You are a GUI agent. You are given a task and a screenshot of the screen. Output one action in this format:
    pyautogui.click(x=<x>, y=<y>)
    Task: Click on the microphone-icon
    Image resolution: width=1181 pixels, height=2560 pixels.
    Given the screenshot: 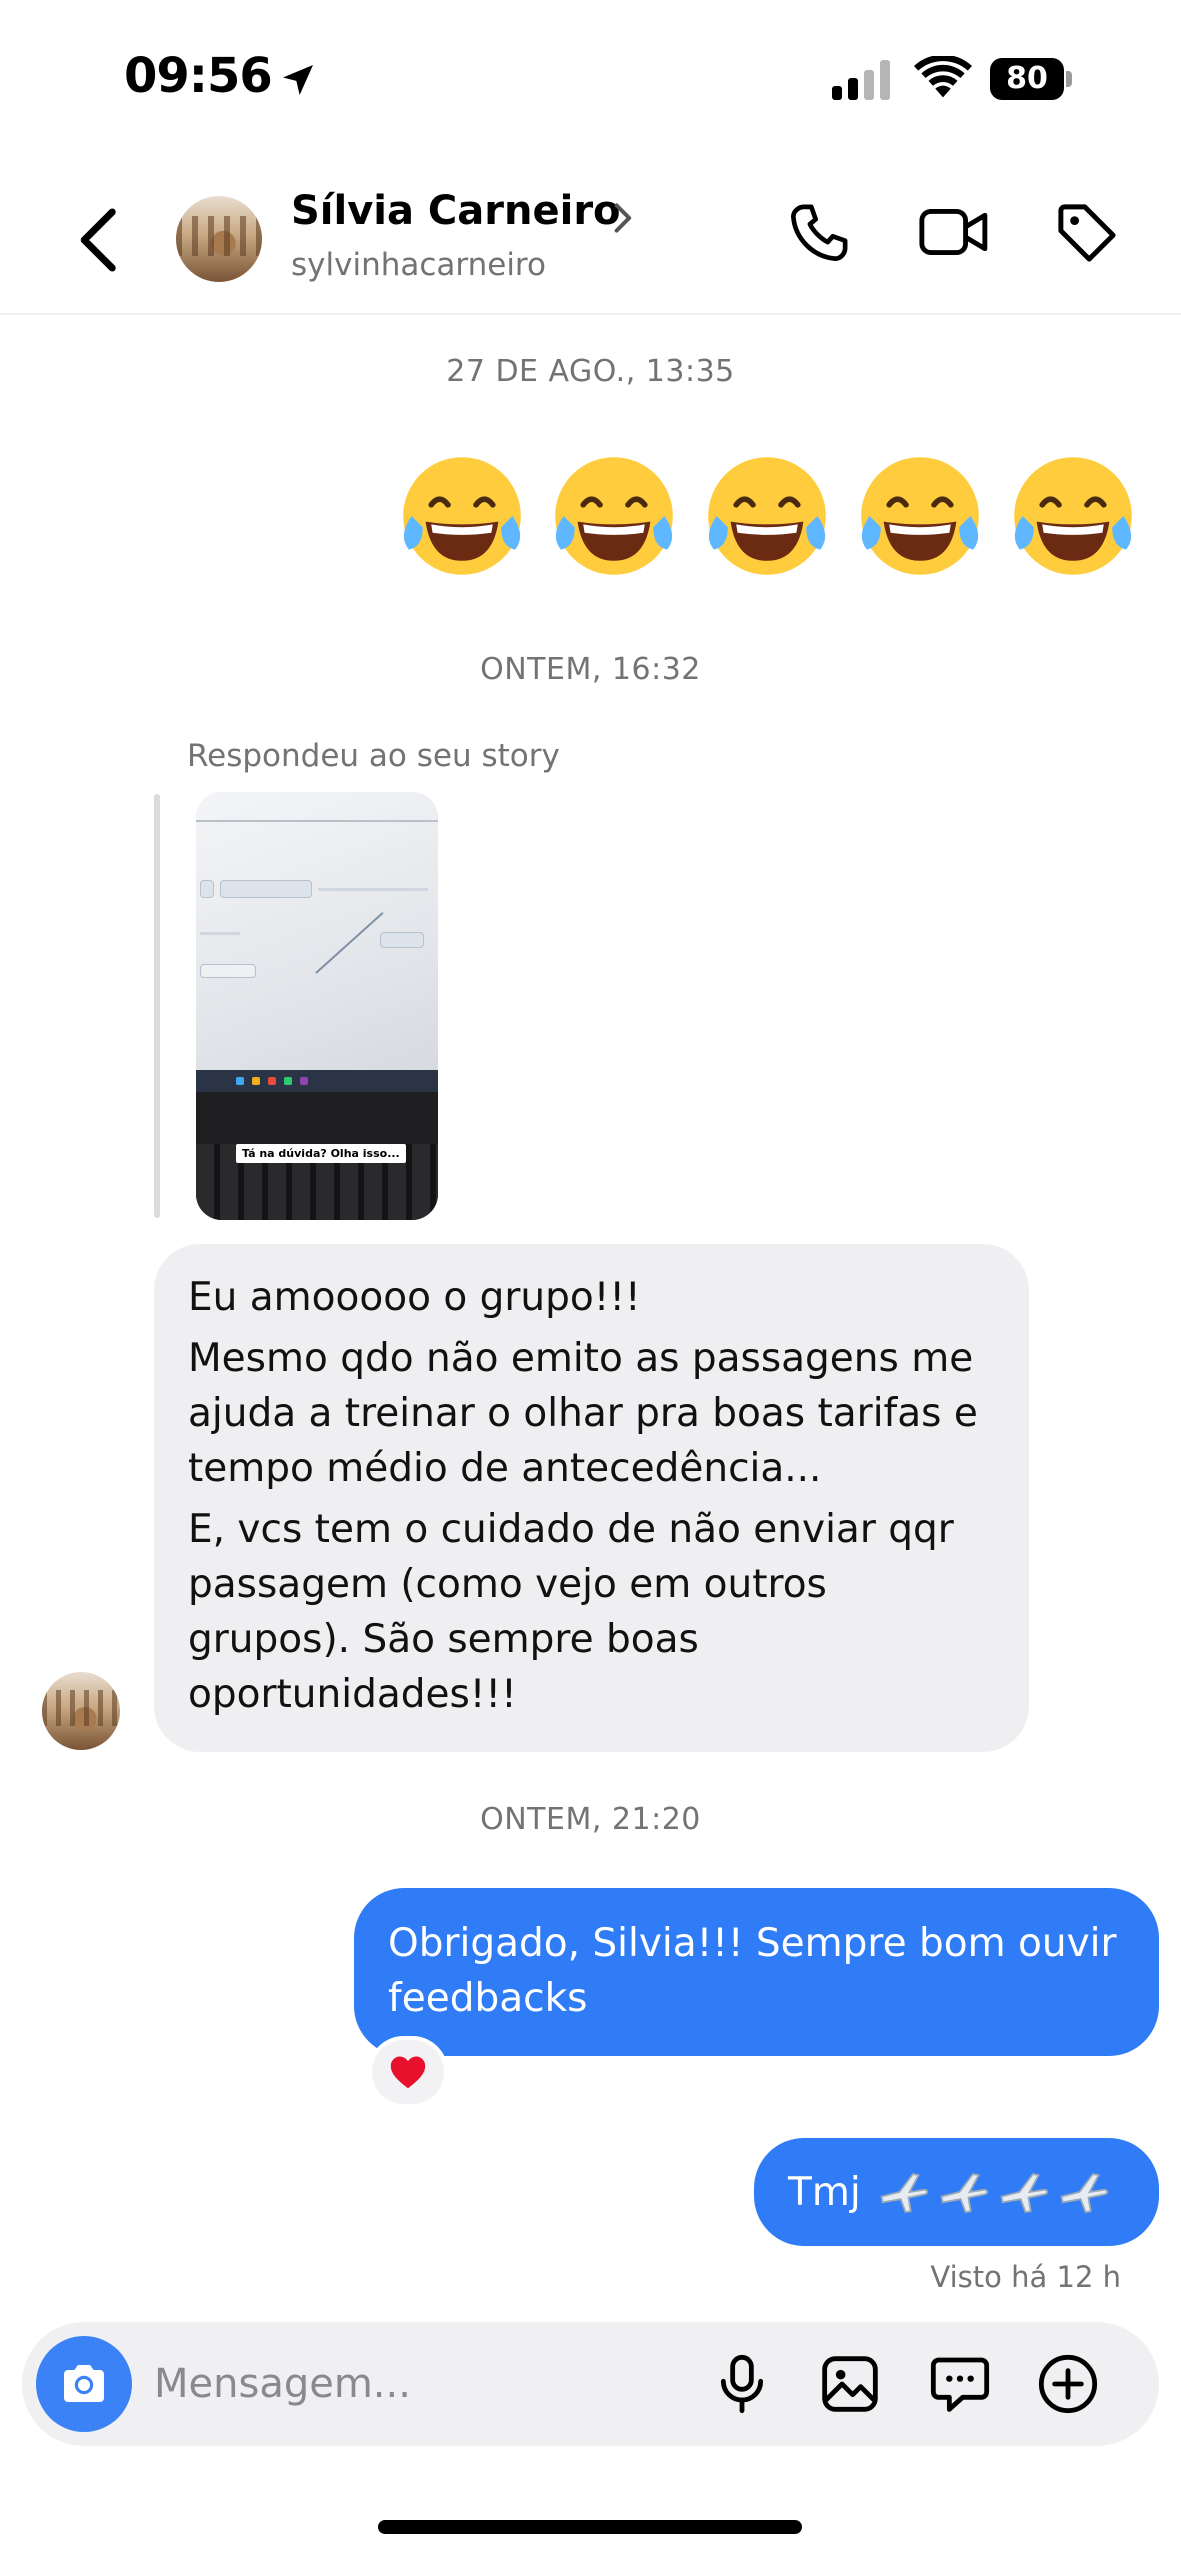 What is the action you would take?
    pyautogui.click(x=742, y=2384)
    